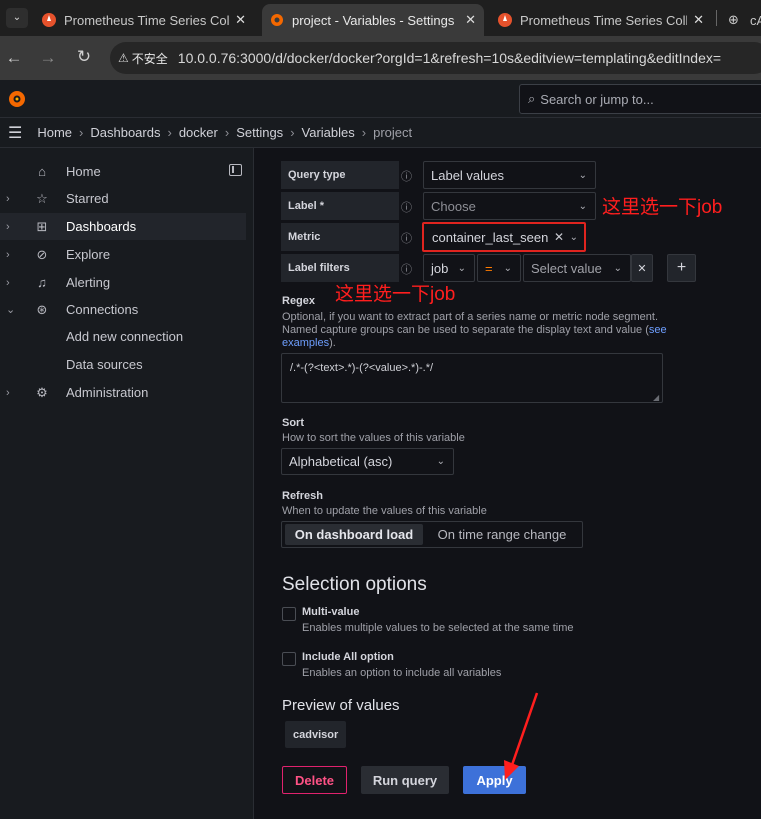  Describe the element at coordinates (521, 736) in the screenshot. I see `annotation-arrow-icon` at that location.